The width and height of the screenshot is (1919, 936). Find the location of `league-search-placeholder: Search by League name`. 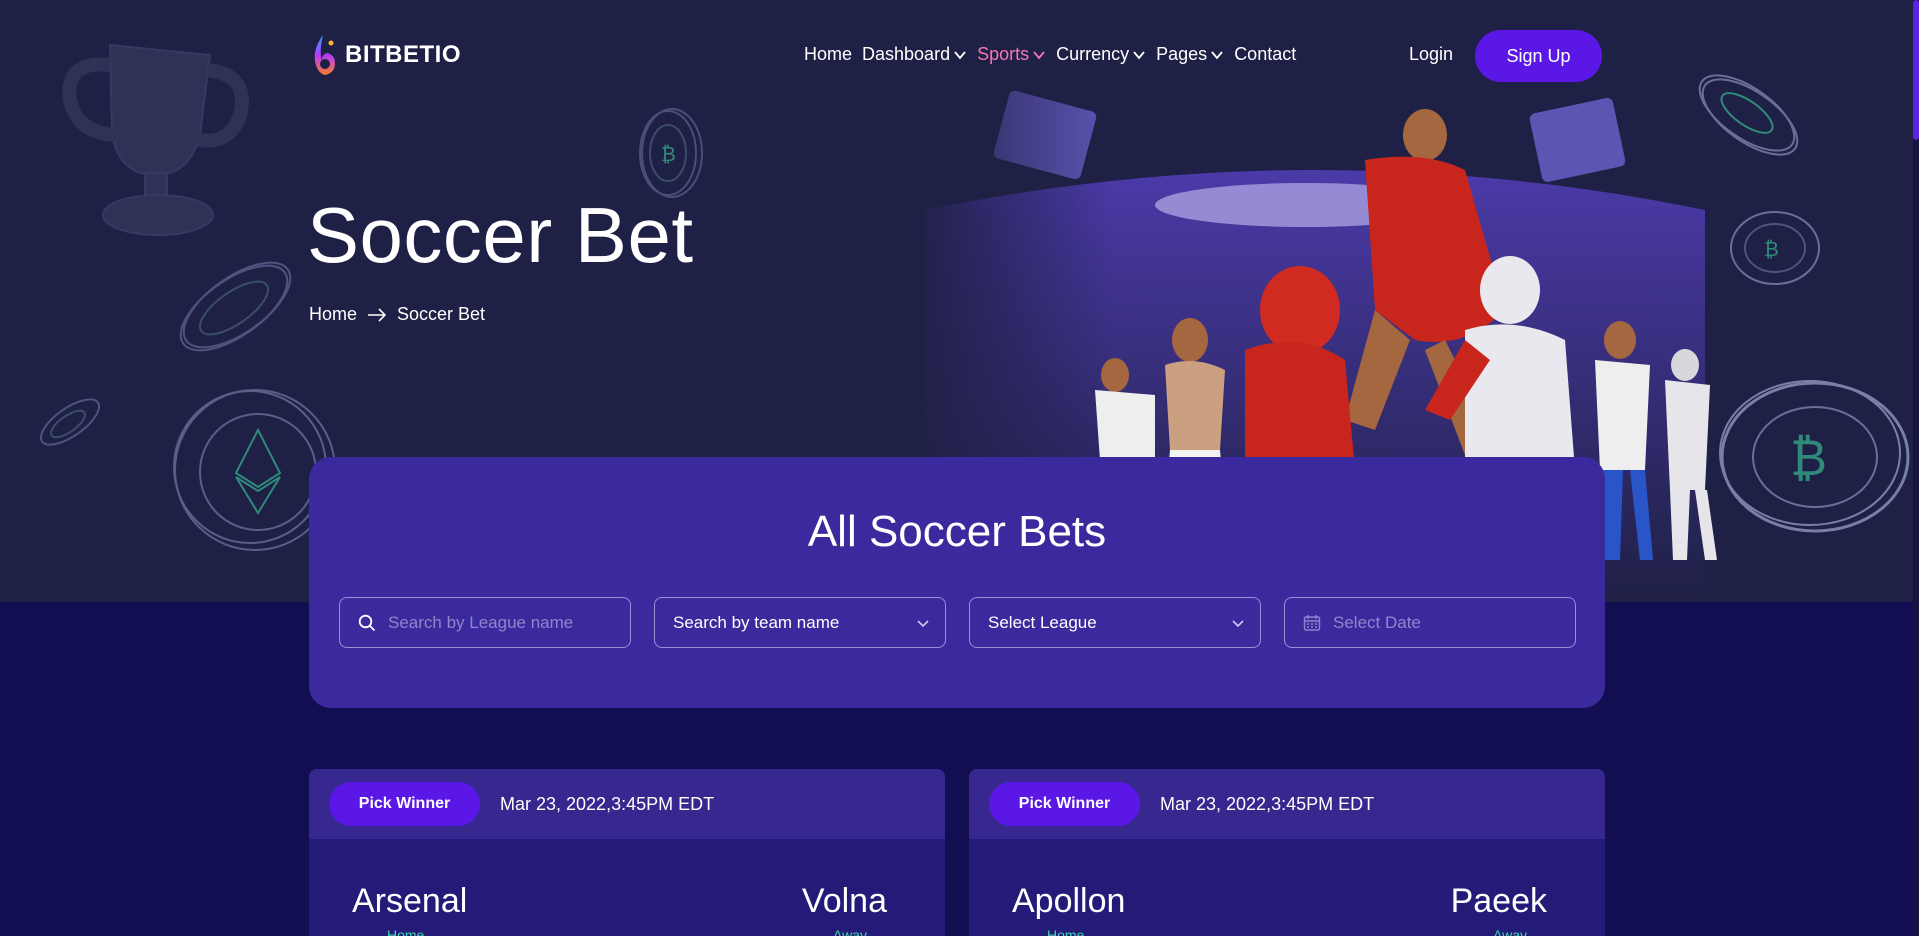

league-search-placeholder: Search by League name is located at coordinates (481, 622).